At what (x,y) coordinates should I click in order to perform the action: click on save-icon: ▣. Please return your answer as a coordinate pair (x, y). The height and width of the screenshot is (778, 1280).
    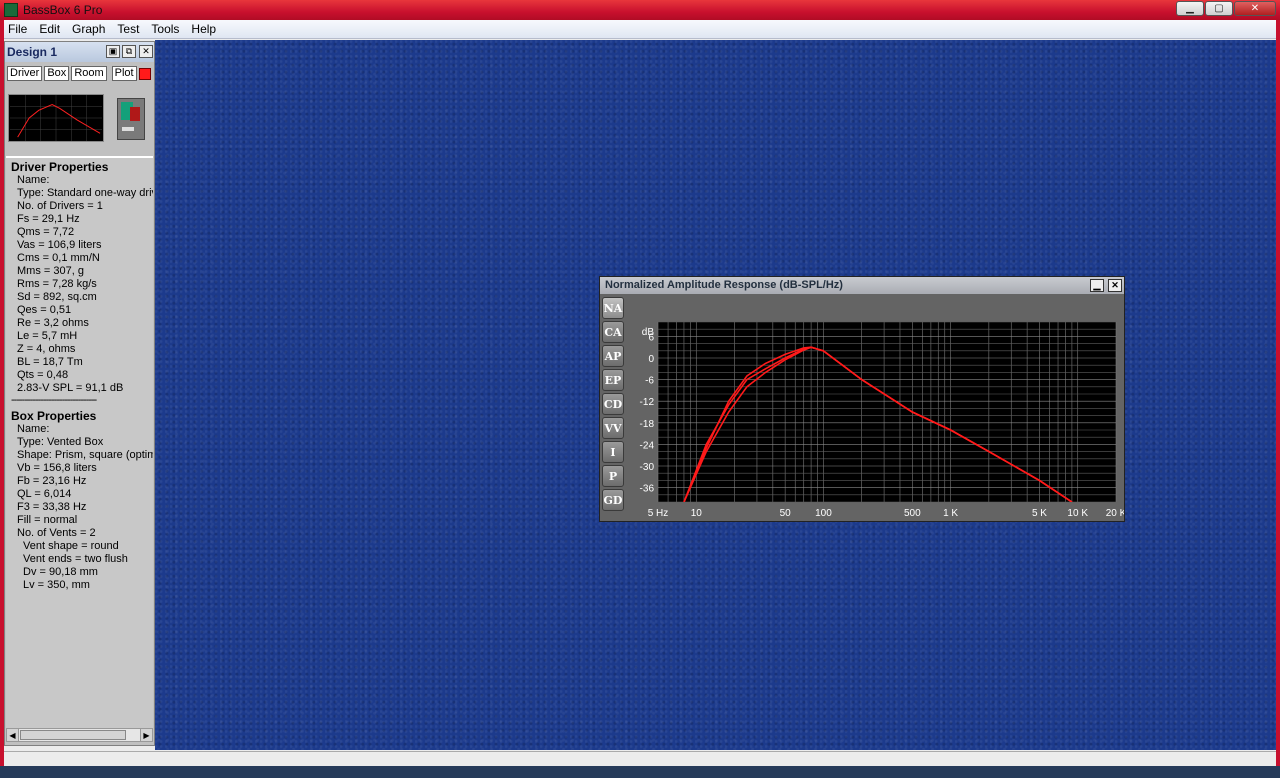
    Looking at the image, I should click on (113, 51).